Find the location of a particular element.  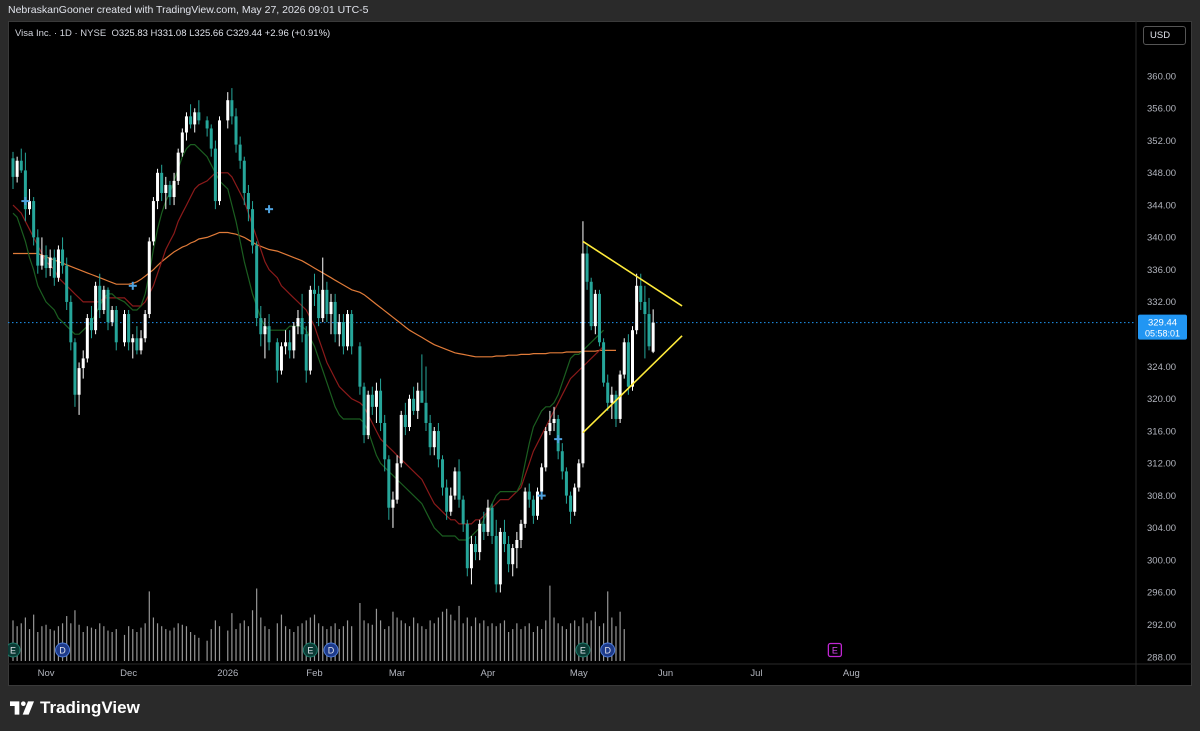

price-tick-label: 320.00 is located at coordinates (1161, 399).